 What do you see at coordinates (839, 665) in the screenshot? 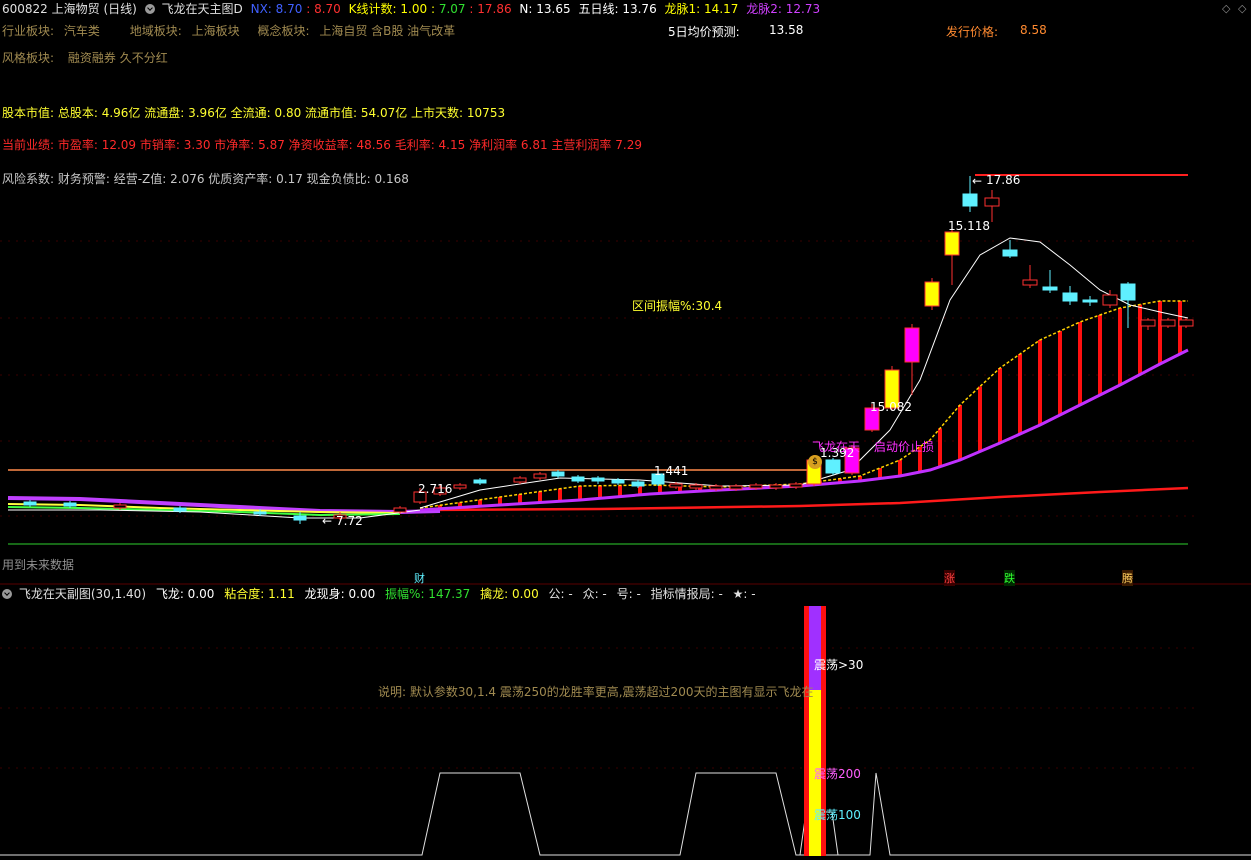
I see `zhendang-30-label: 震荡>30` at bounding box center [839, 665].